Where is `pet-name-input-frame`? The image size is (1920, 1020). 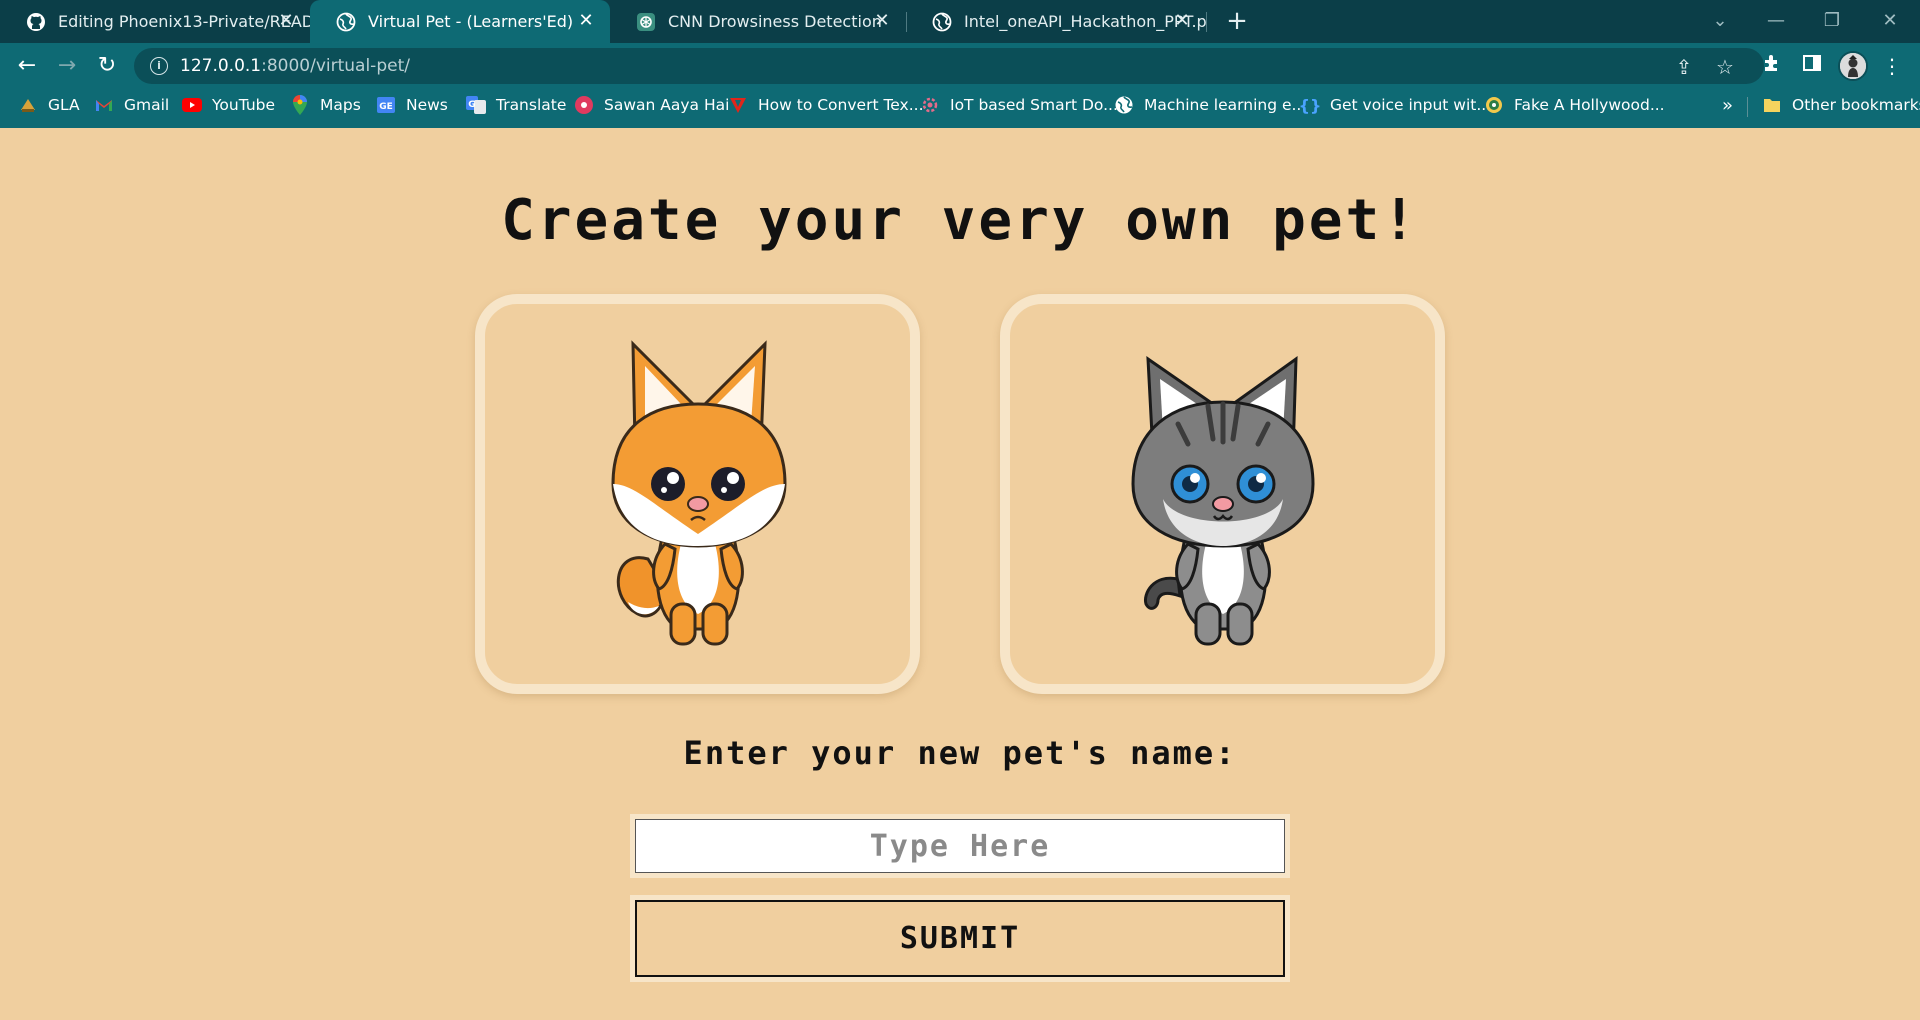
pet-name-input-frame is located at coordinates (960, 846).